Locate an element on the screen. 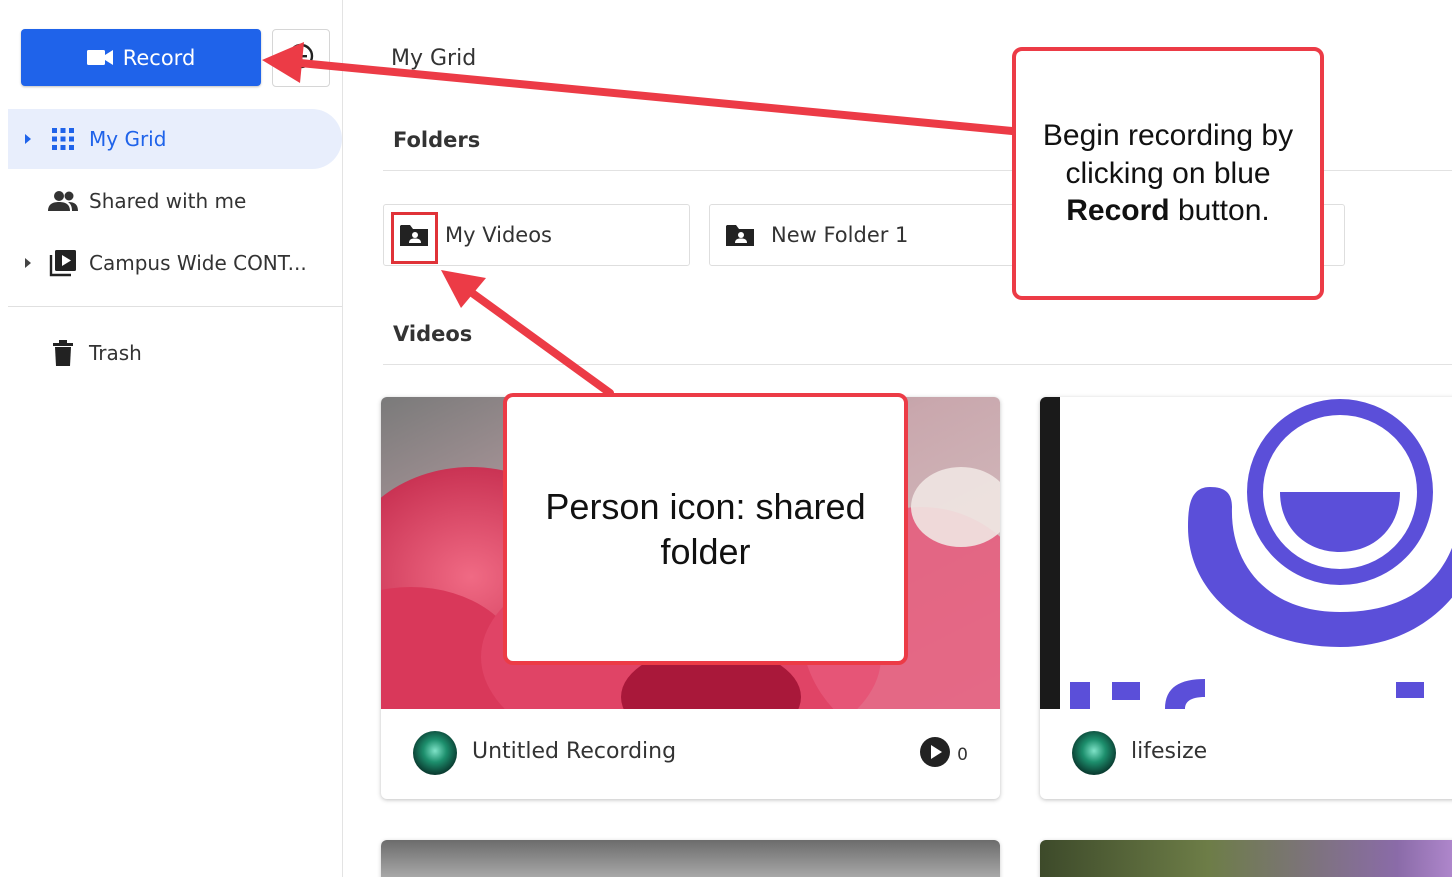  people-icon is located at coordinates (63, 201).